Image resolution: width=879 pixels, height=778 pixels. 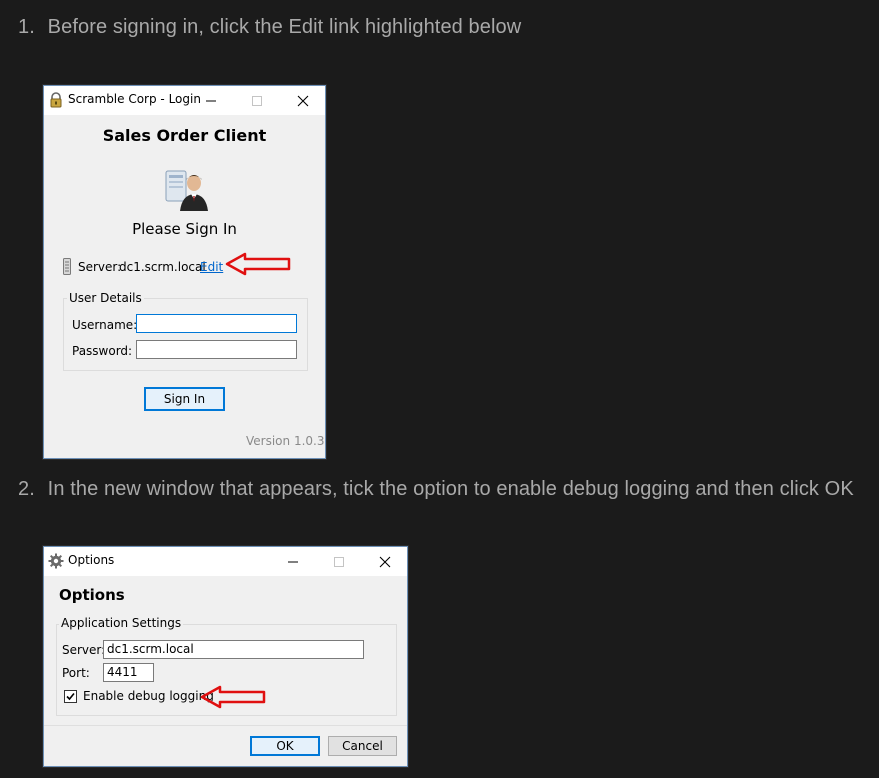 I want to click on port-label: Port:, so click(x=76, y=673).